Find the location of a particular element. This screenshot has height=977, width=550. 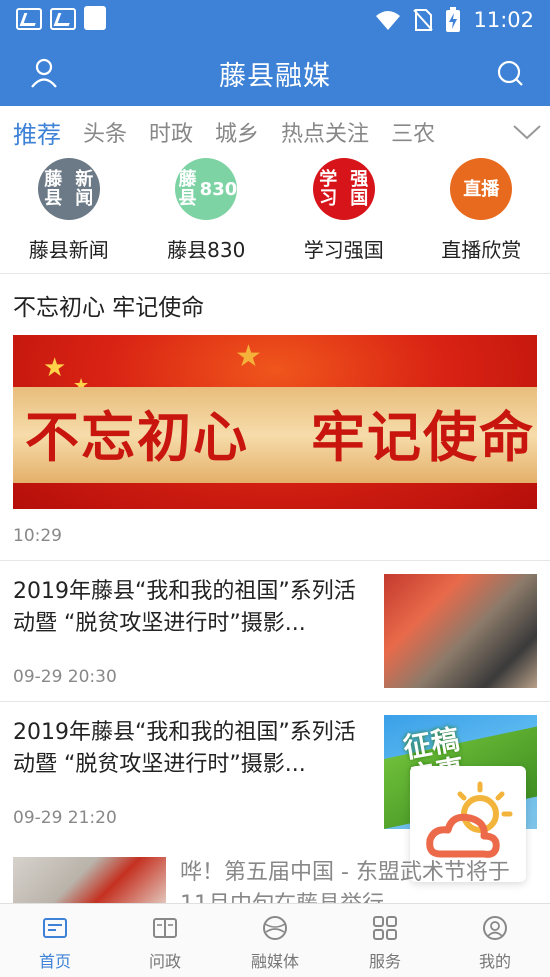

tab-politics: 时政 is located at coordinates (171, 132).